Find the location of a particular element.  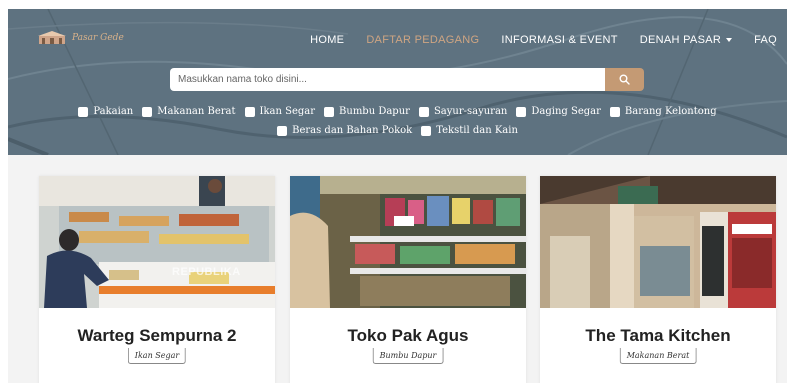

merchant-name: Warteg Sempurna 2 is located at coordinates (157, 335).